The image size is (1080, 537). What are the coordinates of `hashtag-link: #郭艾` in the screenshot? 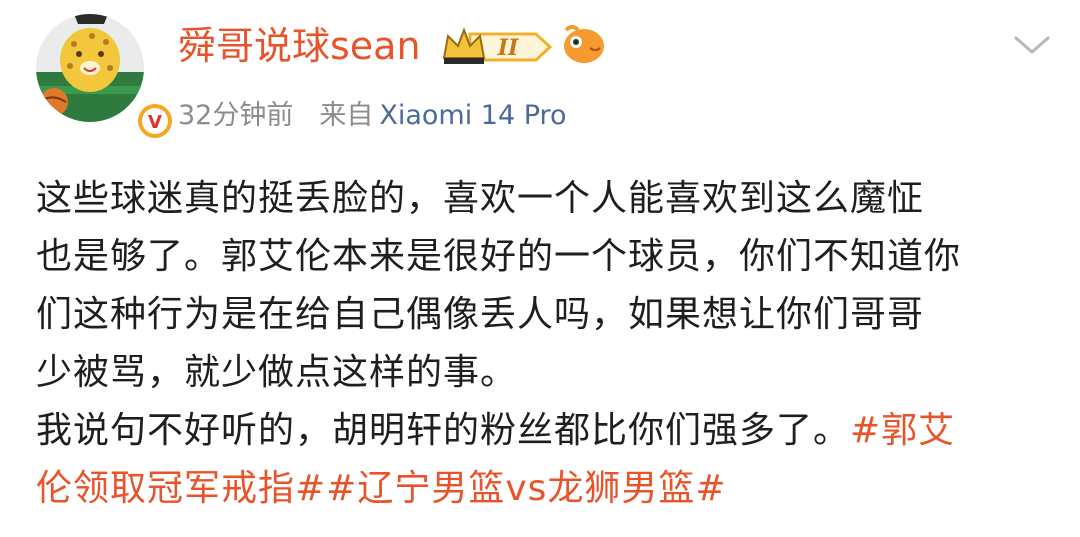 It's located at (902, 430).